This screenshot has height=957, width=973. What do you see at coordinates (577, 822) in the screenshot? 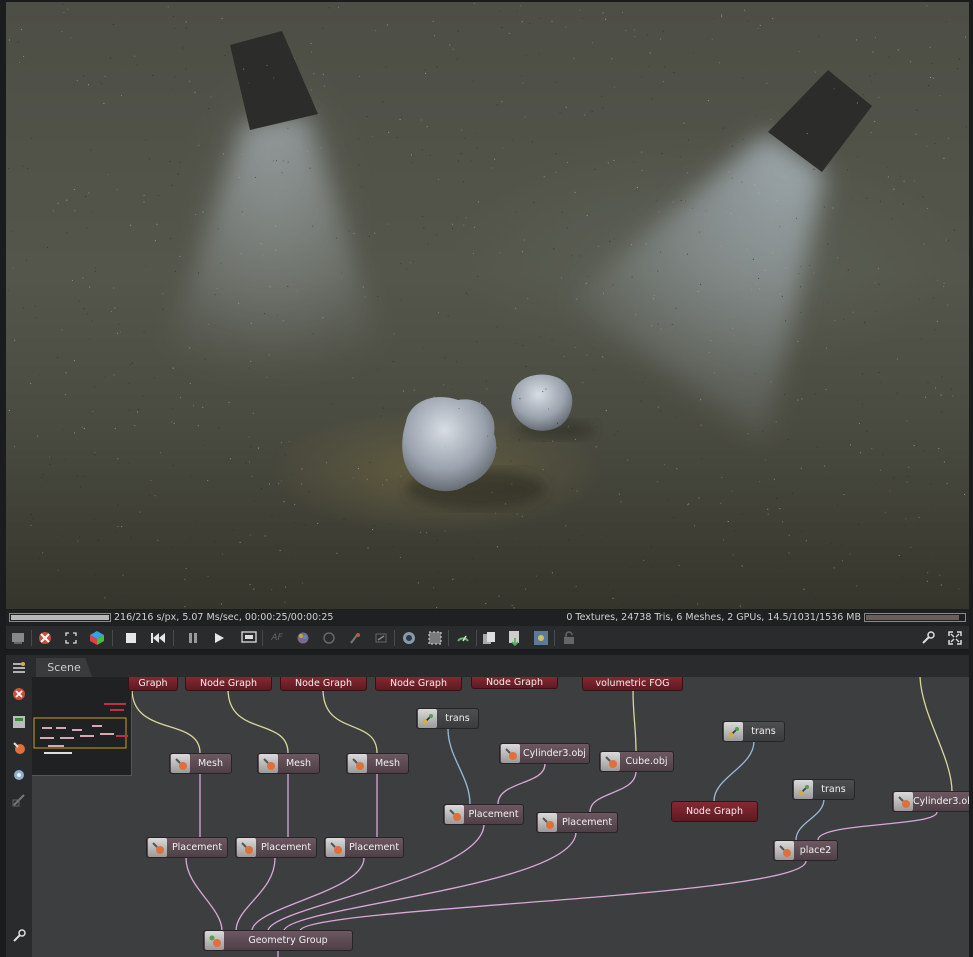
I see `node-placement-5: Placement` at bounding box center [577, 822].